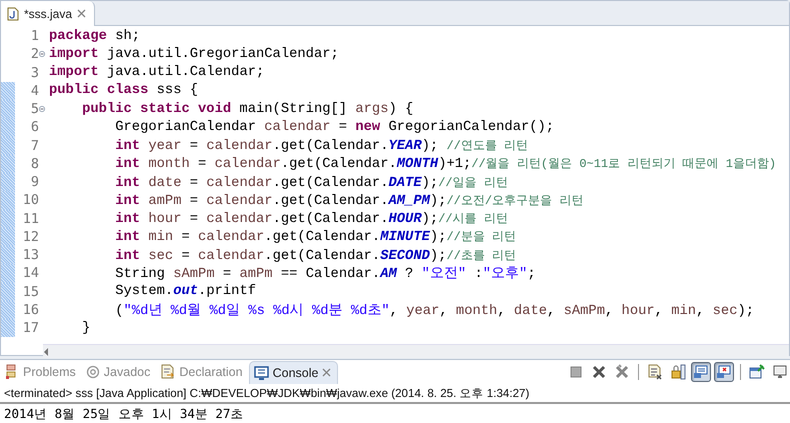  What do you see at coordinates (655, 372) in the screenshot?
I see `clear-console-icon` at bounding box center [655, 372].